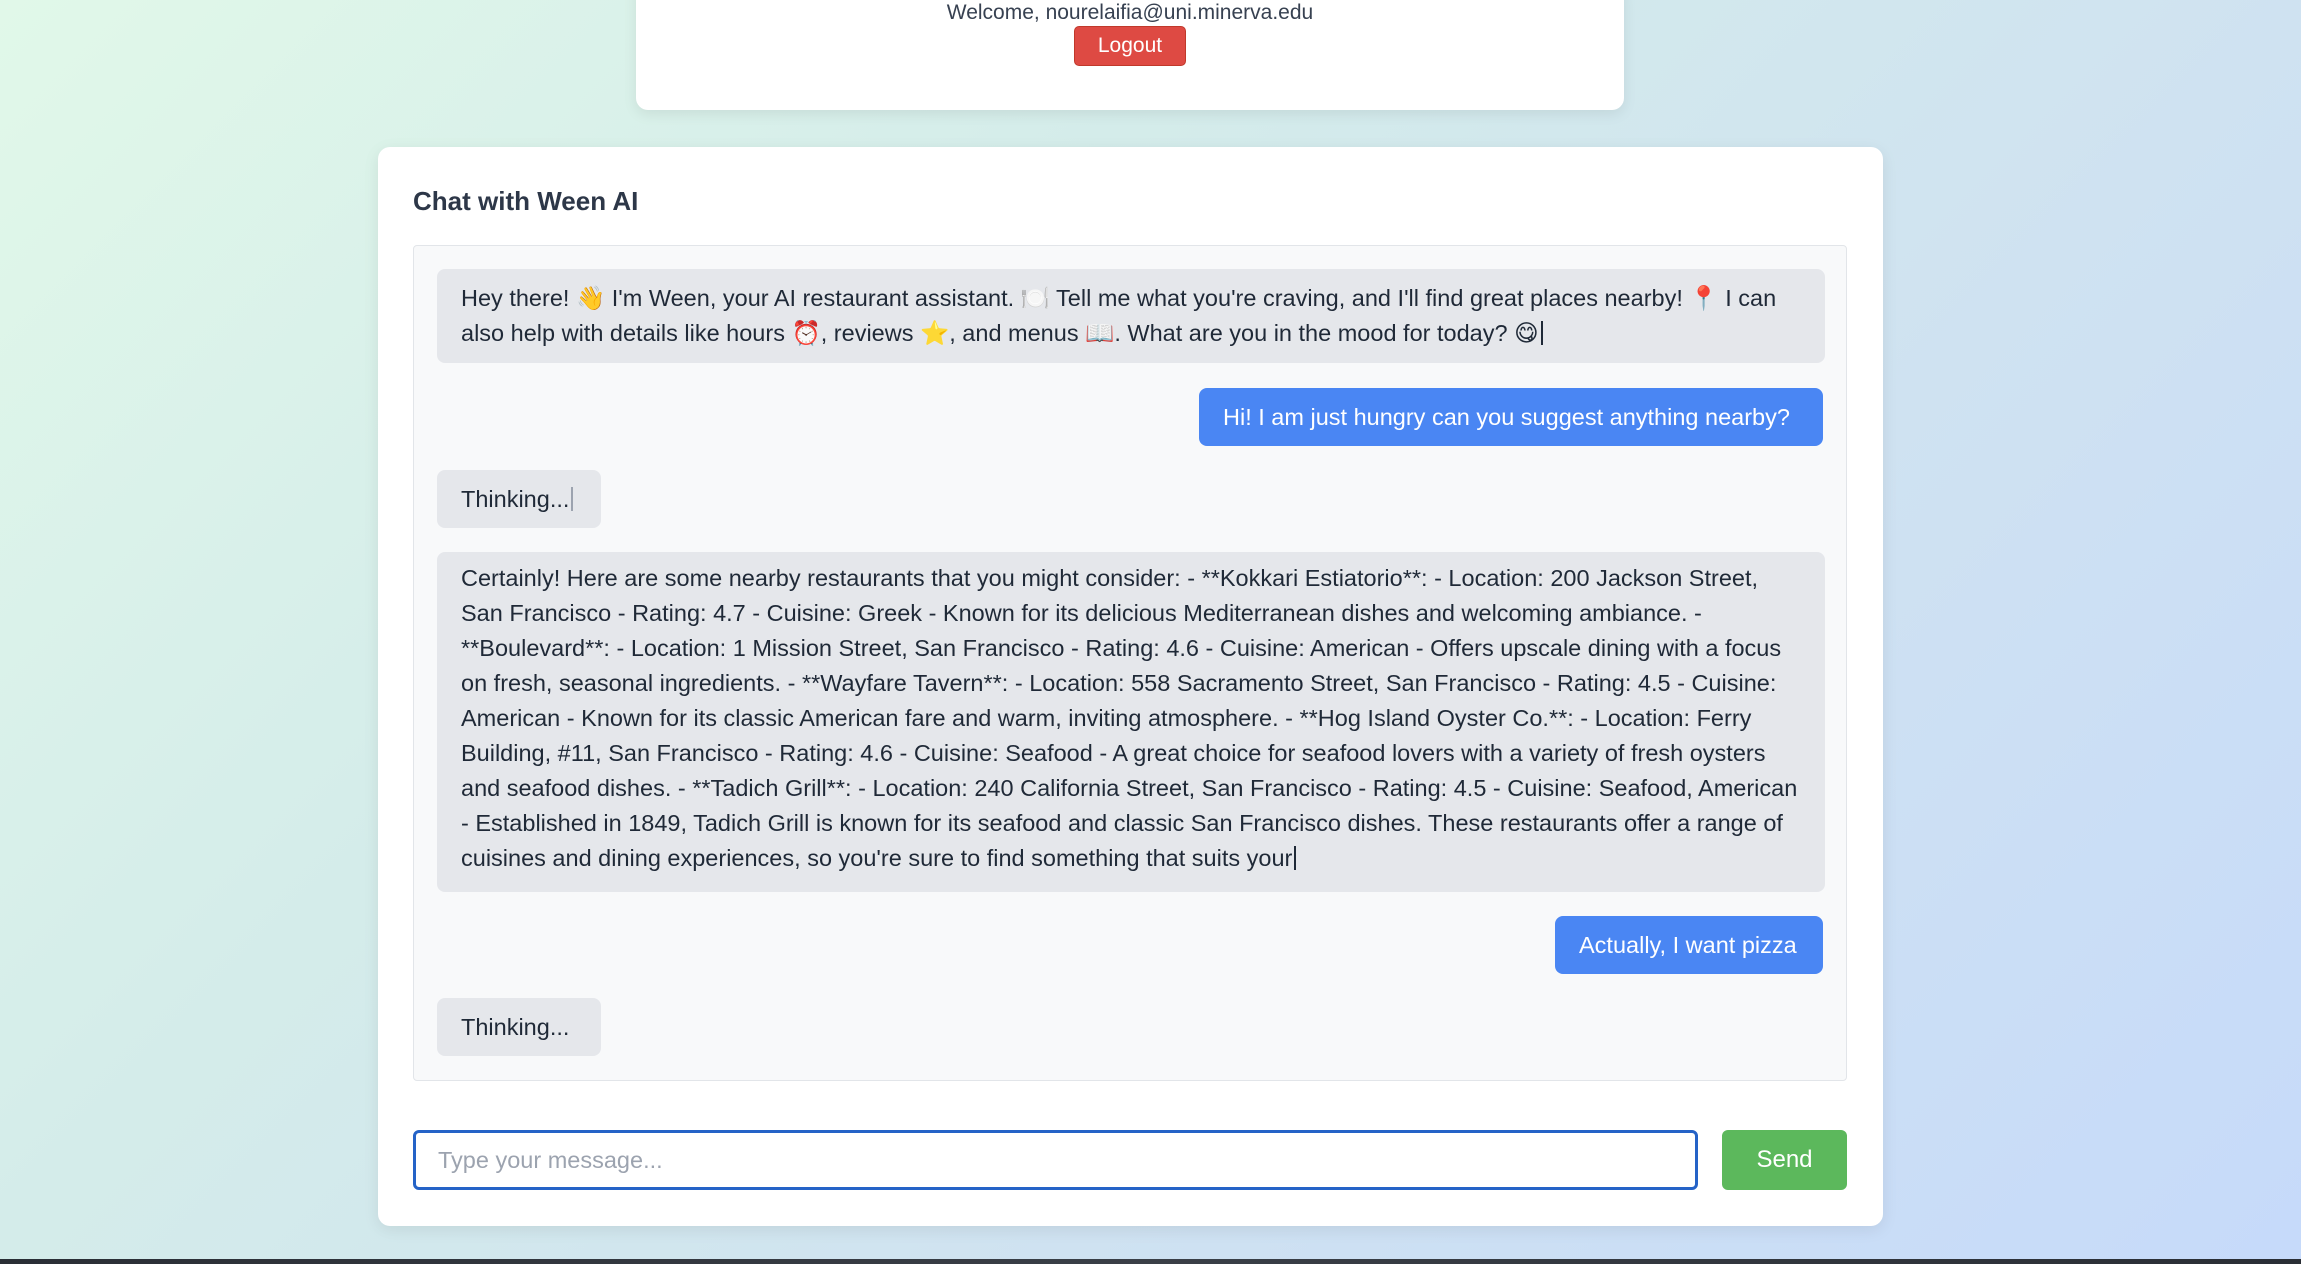 This screenshot has height=1264, width=2301. What do you see at coordinates (526, 201) in the screenshot?
I see `chat-title: Chat with Ween AI` at bounding box center [526, 201].